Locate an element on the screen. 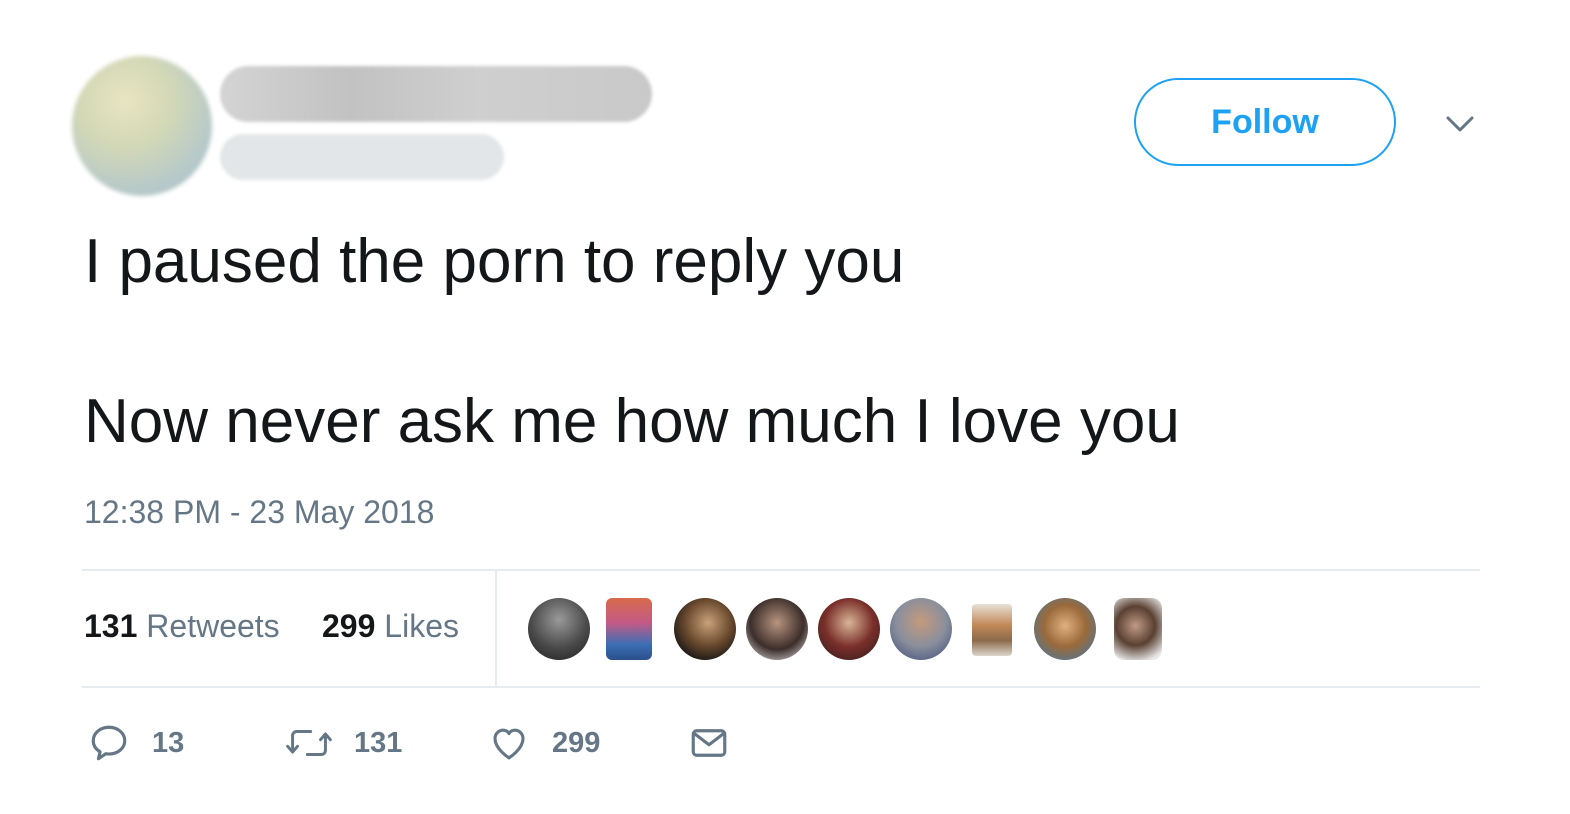 Image resolution: width=1570 pixels, height=814 pixels. username-redacted is located at coordinates (362, 157).